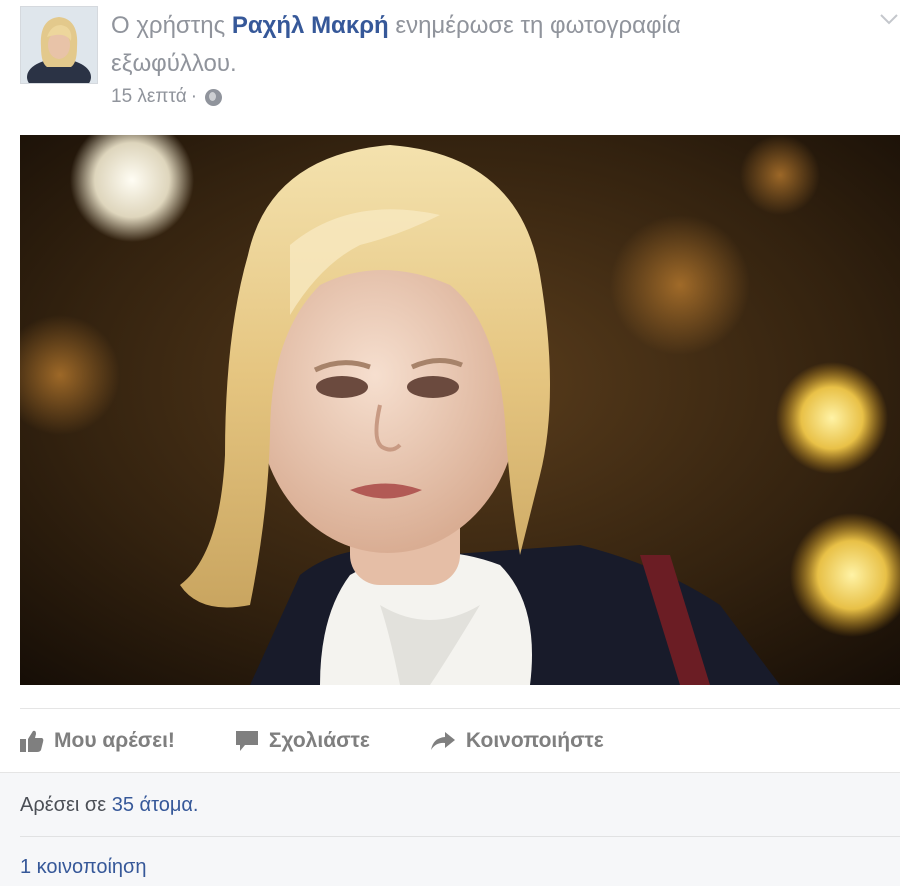 The width and height of the screenshot is (900, 886). I want to click on share-button: Κοινοποιήστε, so click(517, 741).